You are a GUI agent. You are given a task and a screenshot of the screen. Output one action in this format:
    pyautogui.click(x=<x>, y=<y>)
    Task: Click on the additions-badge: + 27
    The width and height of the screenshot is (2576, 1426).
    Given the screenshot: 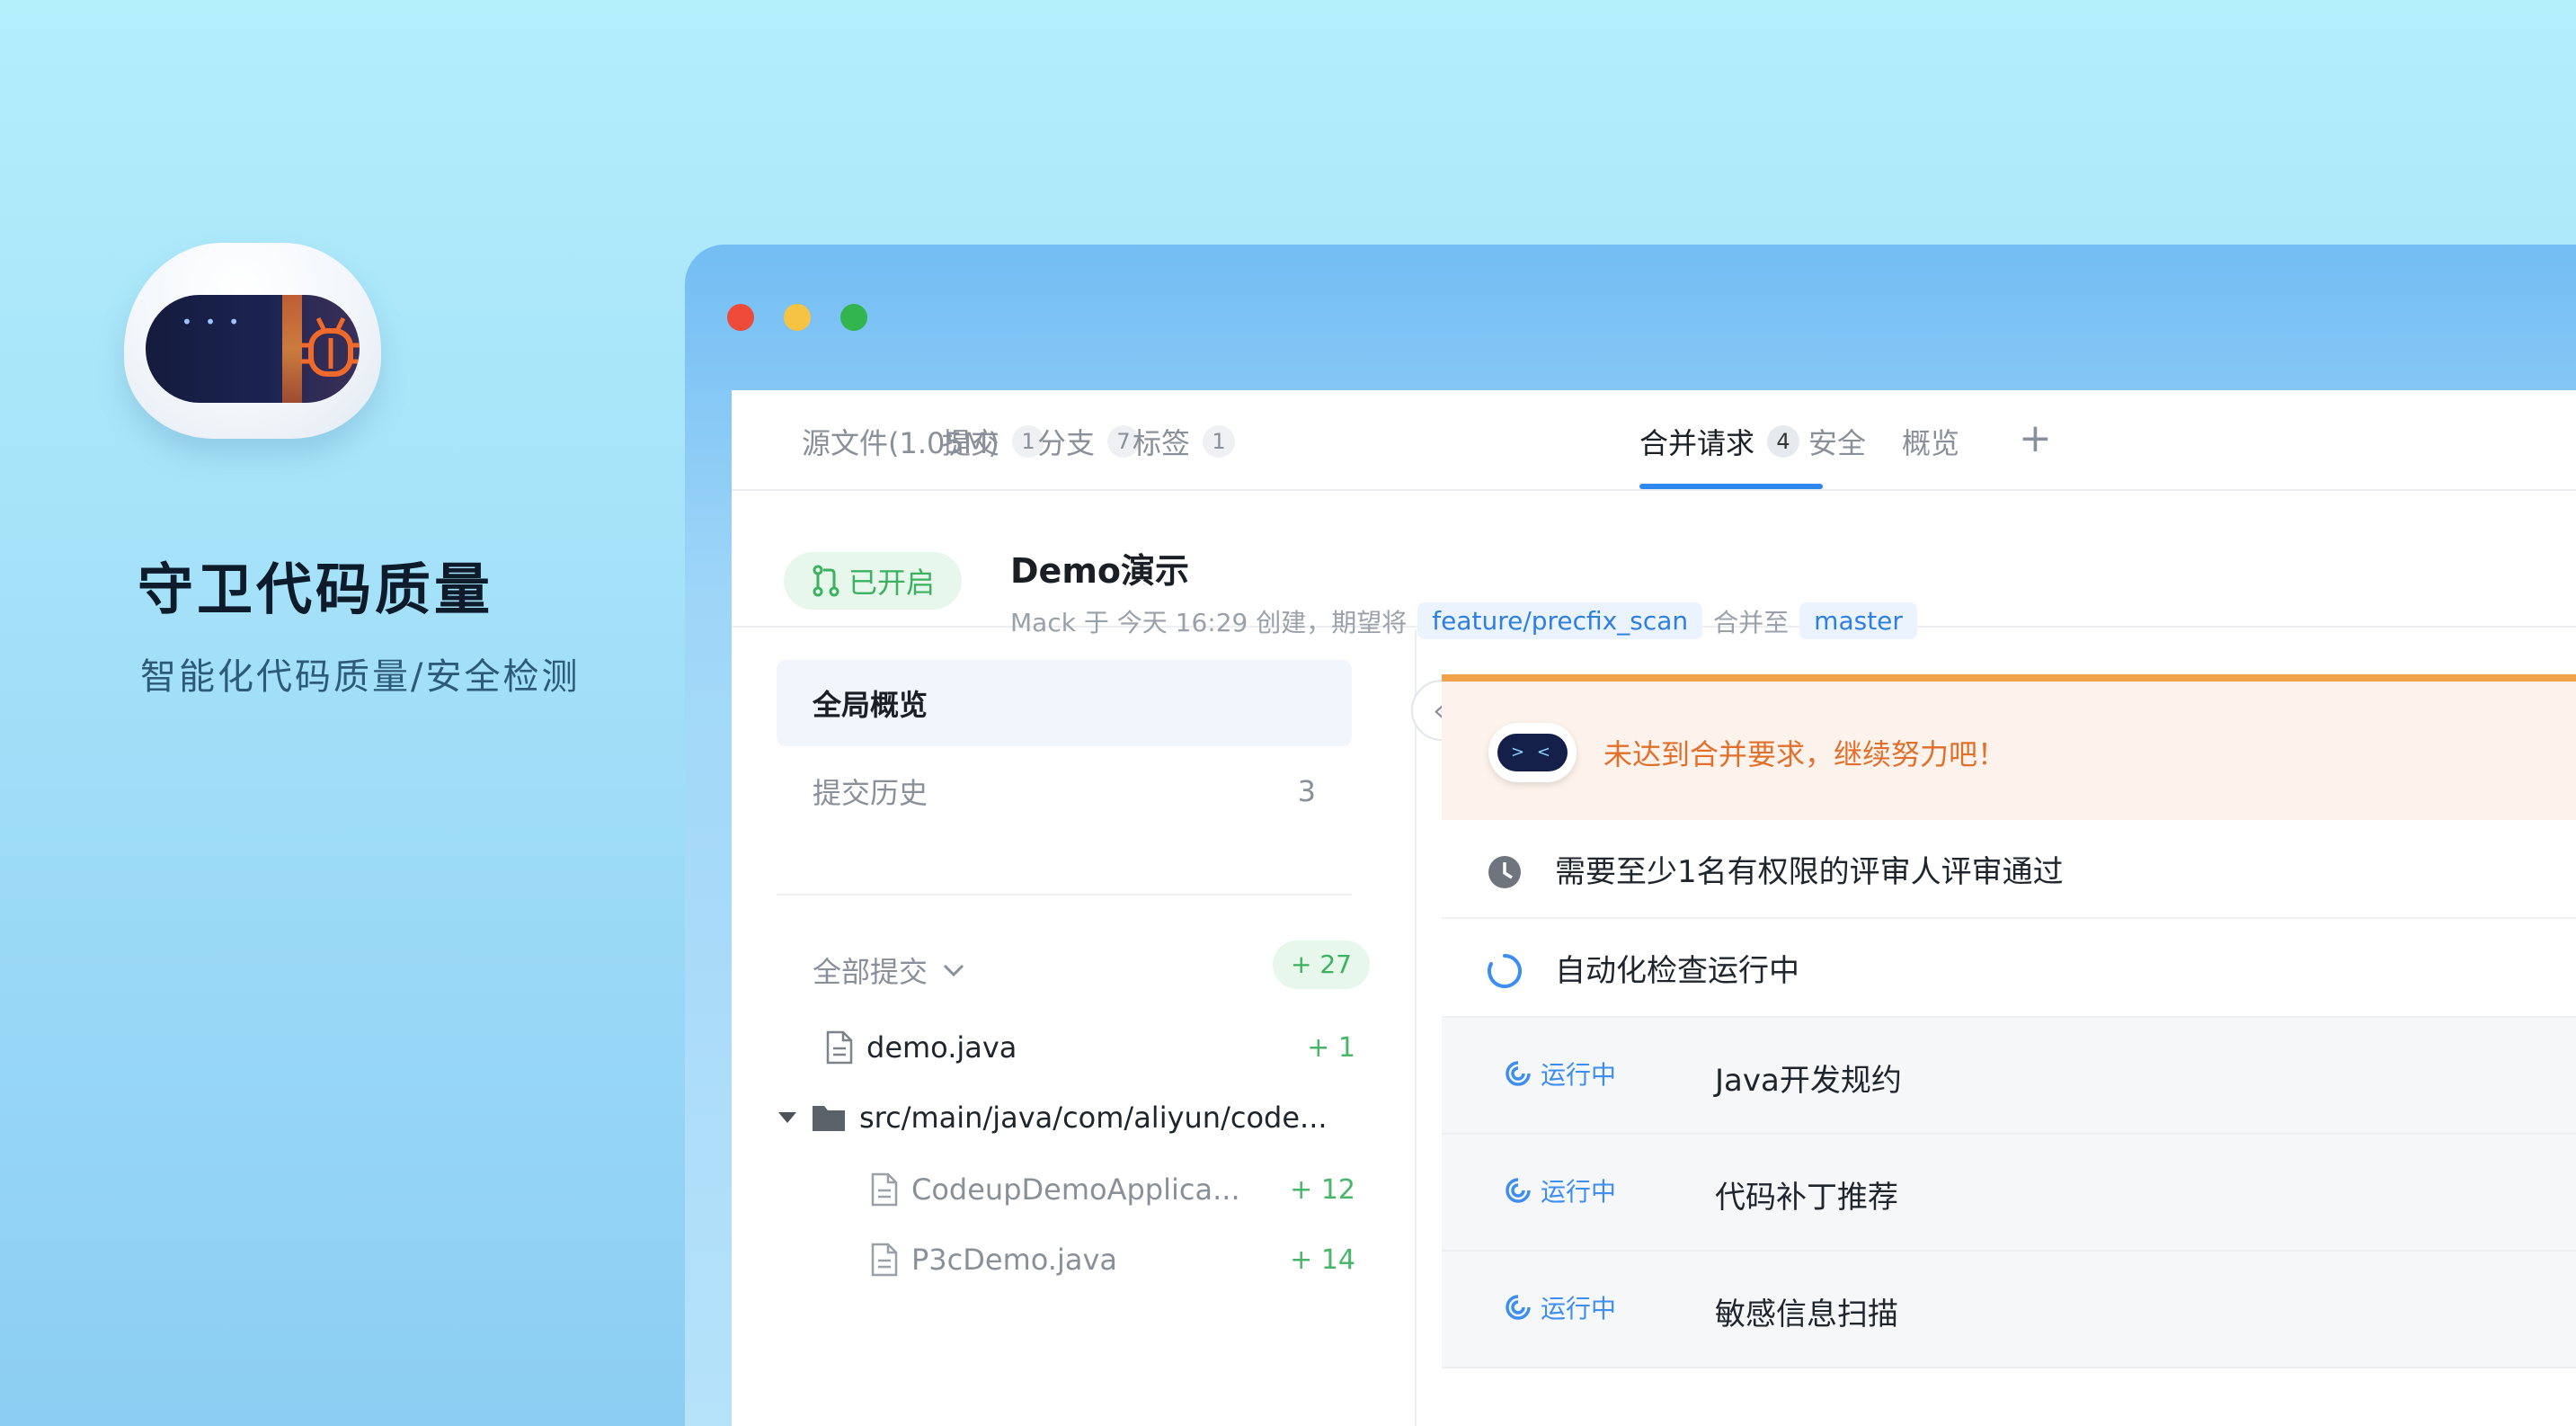 What is the action you would take?
    pyautogui.click(x=1321, y=965)
    